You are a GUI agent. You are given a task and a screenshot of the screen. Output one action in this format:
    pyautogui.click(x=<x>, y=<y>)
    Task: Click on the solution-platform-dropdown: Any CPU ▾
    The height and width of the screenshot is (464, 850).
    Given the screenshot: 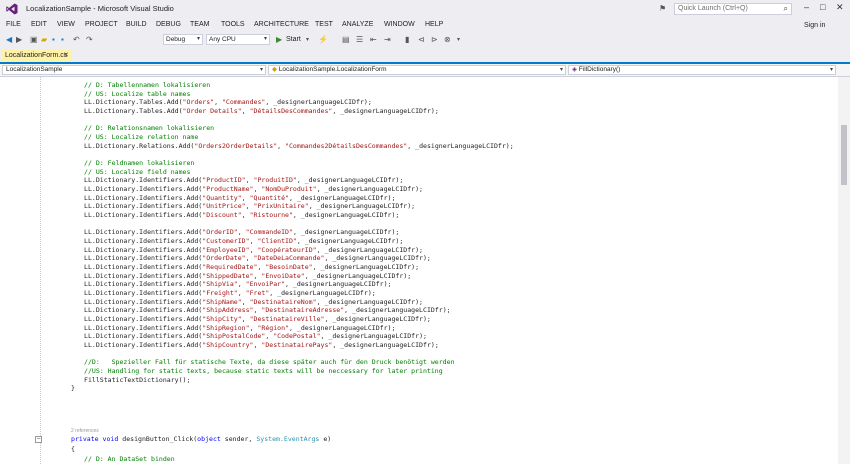 What is the action you would take?
    pyautogui.click(x=238, y=39)
    